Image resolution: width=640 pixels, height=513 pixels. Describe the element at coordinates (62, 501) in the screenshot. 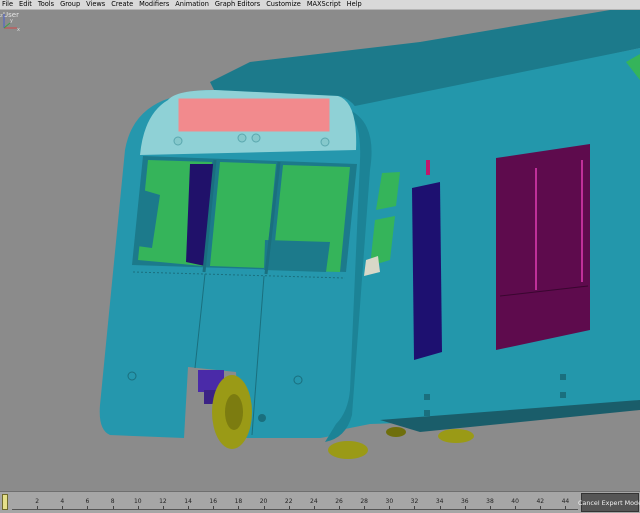

I see `timeline-tick-label: 4` at that location.